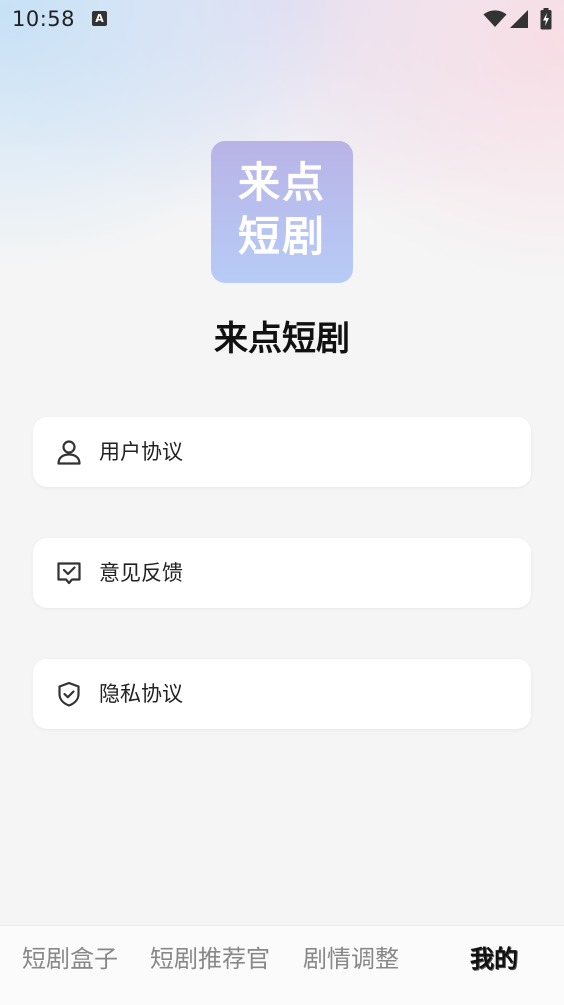 The width and height of the screenshot is (564, 1005). What do you see at coordinates (282, 694) in the screenshot?
I see `menu-item-privacy-policy: 隐私协议` at bounding box center [282, 694].